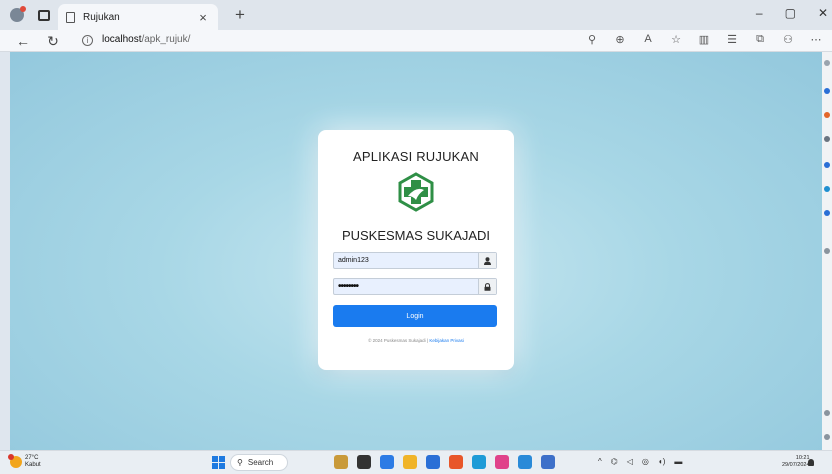 This screenshot has width=832, height=474. What do you see at coordinates (364, 462) in the screenshot?
I see `task-view-icon` at bounding box center [364, 462].